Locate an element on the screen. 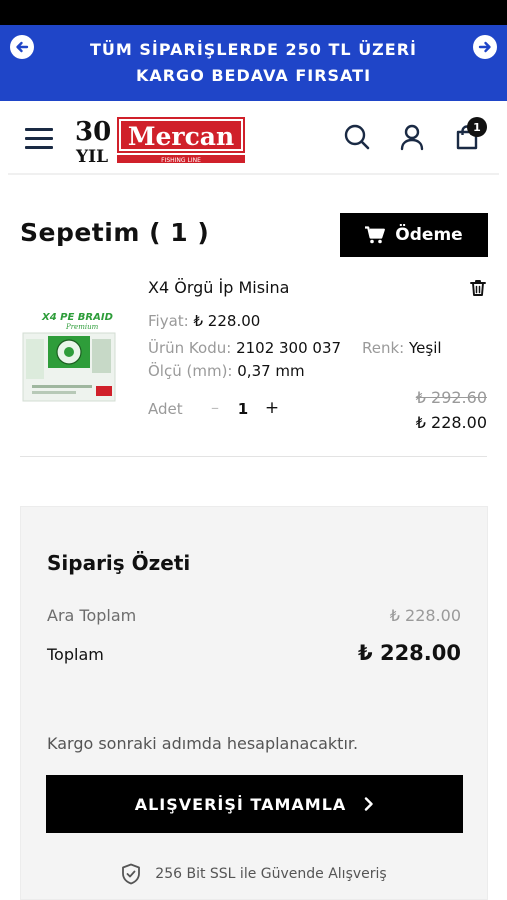 The width and height of the screenshot is (507, 900). ssl-notice: 256 Bit SSL ile Güvende Alışveriş is located at coordinates (254, 874).